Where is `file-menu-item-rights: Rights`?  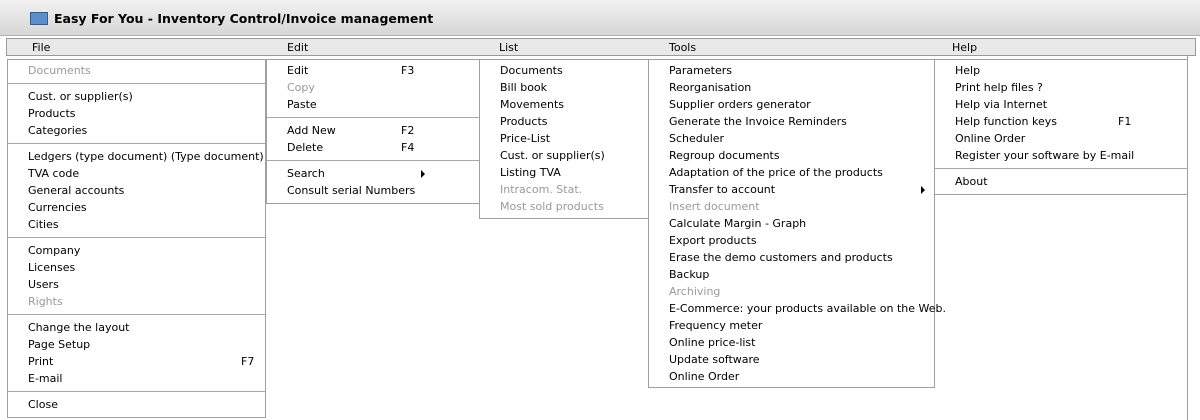 file-menu-item-rights: Rights is located at coordinates (136, 301).